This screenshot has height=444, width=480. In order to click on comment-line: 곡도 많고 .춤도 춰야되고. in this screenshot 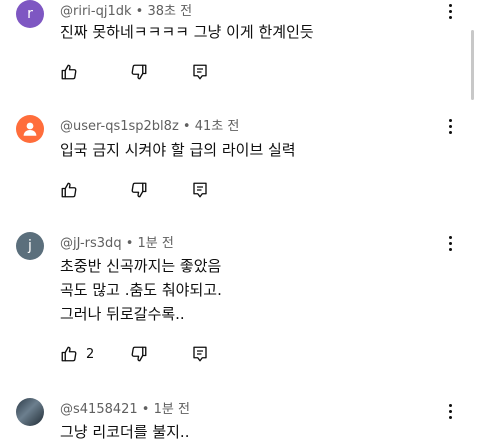, I will do `click(141, 290)`.